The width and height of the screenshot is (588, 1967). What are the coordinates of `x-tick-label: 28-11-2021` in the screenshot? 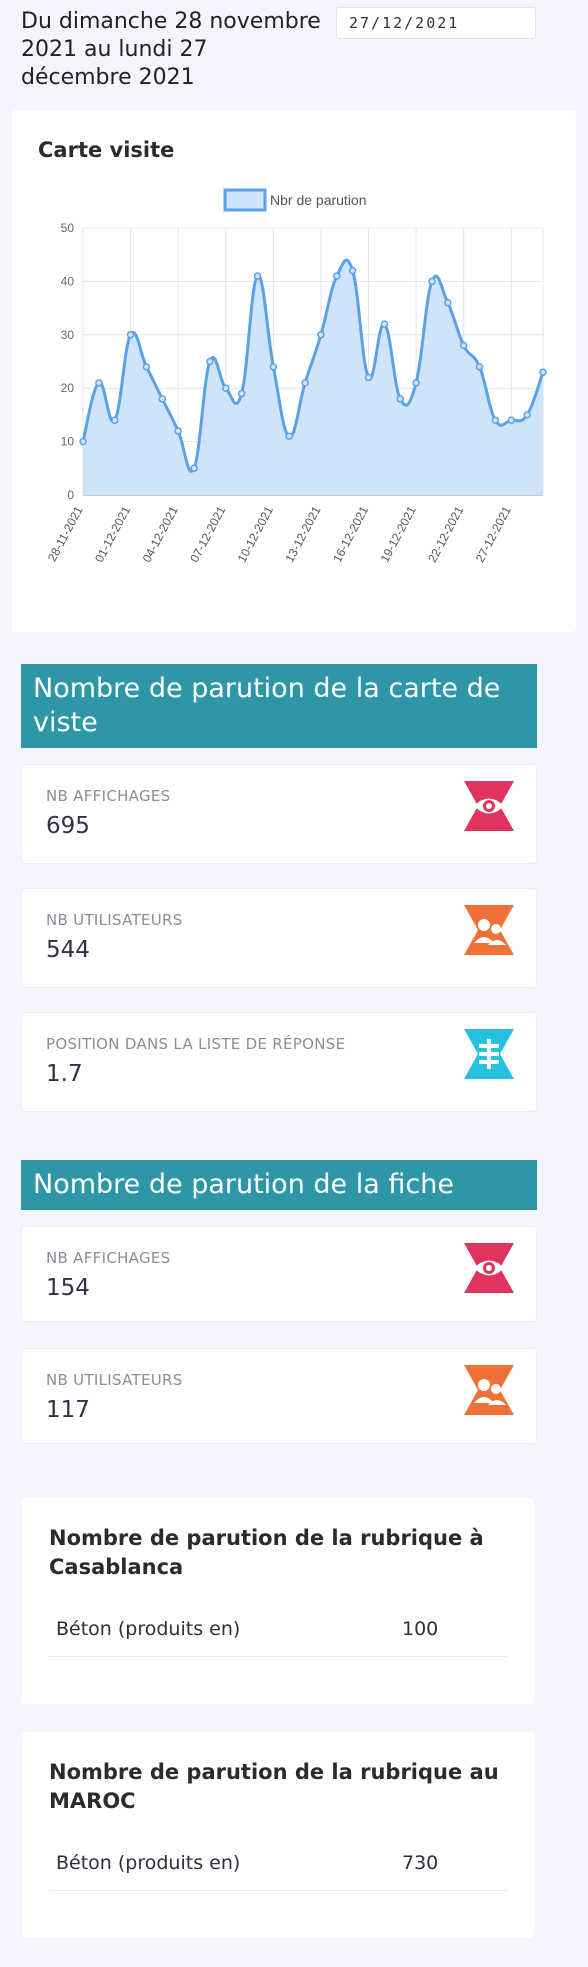 It's located at (65, 534).